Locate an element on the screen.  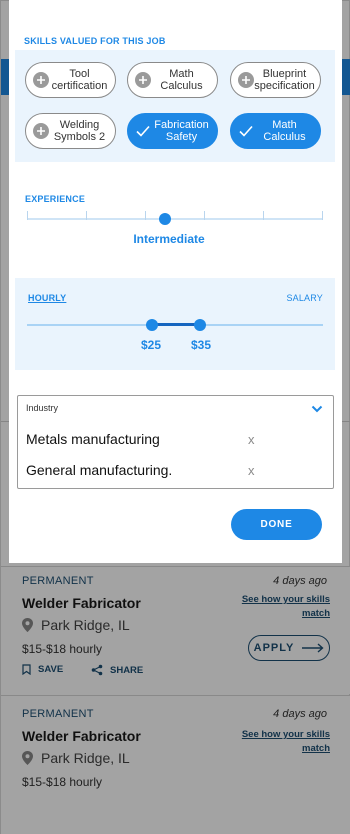
industry-item: General manufacturing. is located at coordinates (99, 470).